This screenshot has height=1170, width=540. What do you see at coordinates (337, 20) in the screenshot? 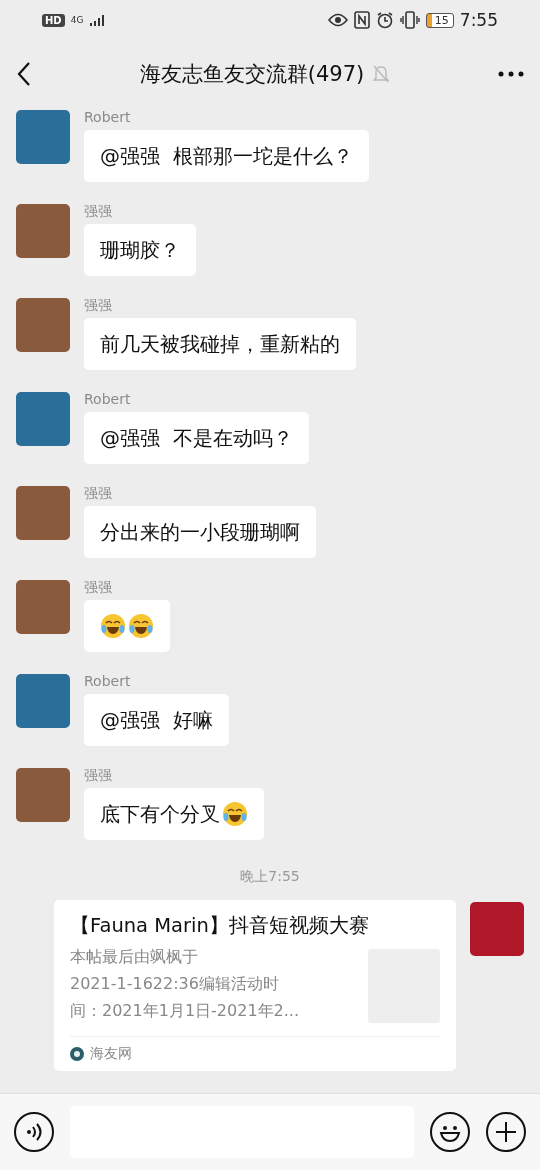
I see `eye-icon` at bounding box center [337, 20].